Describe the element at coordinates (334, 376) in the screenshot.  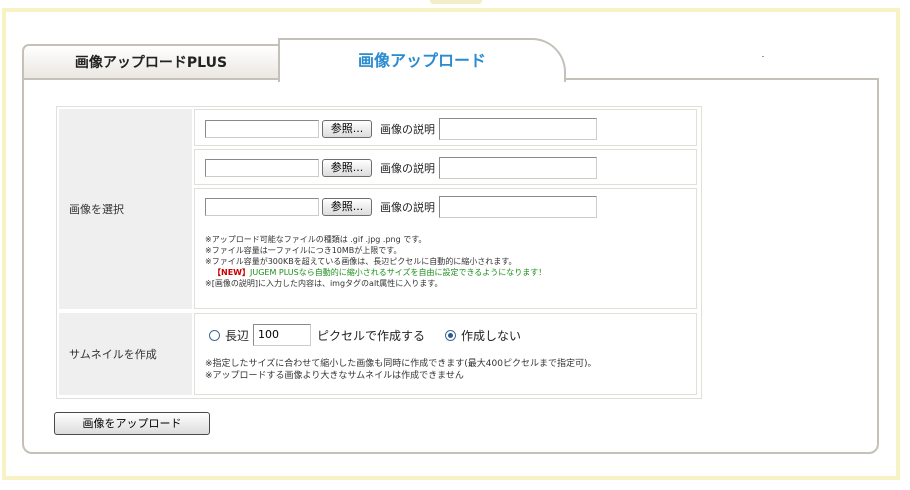
I see `thumb-note-2: ※アップロードする画像より大きなサムネイルは作成できません` at that location.